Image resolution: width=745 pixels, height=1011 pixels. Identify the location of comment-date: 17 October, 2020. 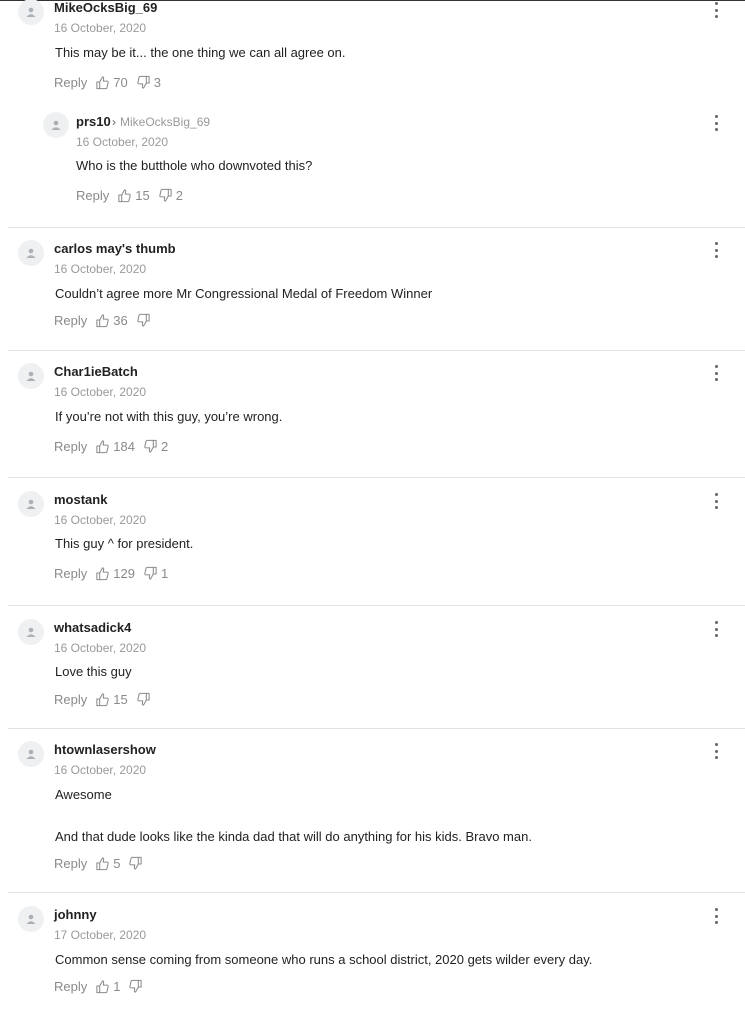
(100, 935).